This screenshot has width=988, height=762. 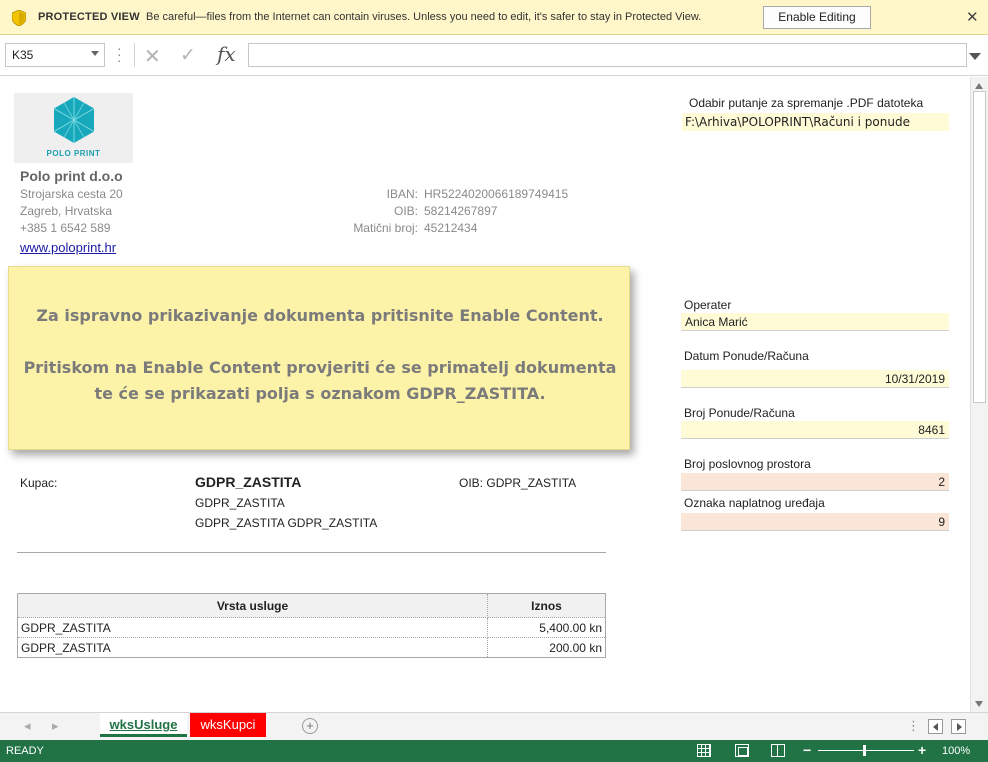 What do you see at coordinates (188, 55) in the screenshot?
I see `check-icon: ✓` at bounding box center [188, 55].